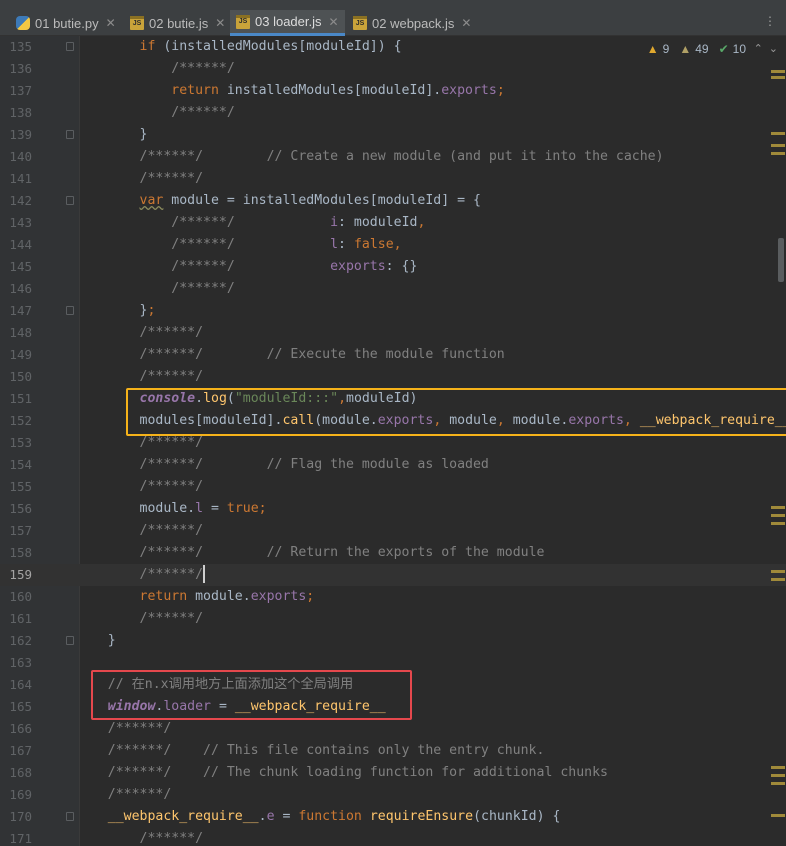  What do you see at coordinates (410, 23) in the screenshot?
I see `tab-02-webpack-js: JS 02 webpack.js ✕` at bounding box center [410, 23].